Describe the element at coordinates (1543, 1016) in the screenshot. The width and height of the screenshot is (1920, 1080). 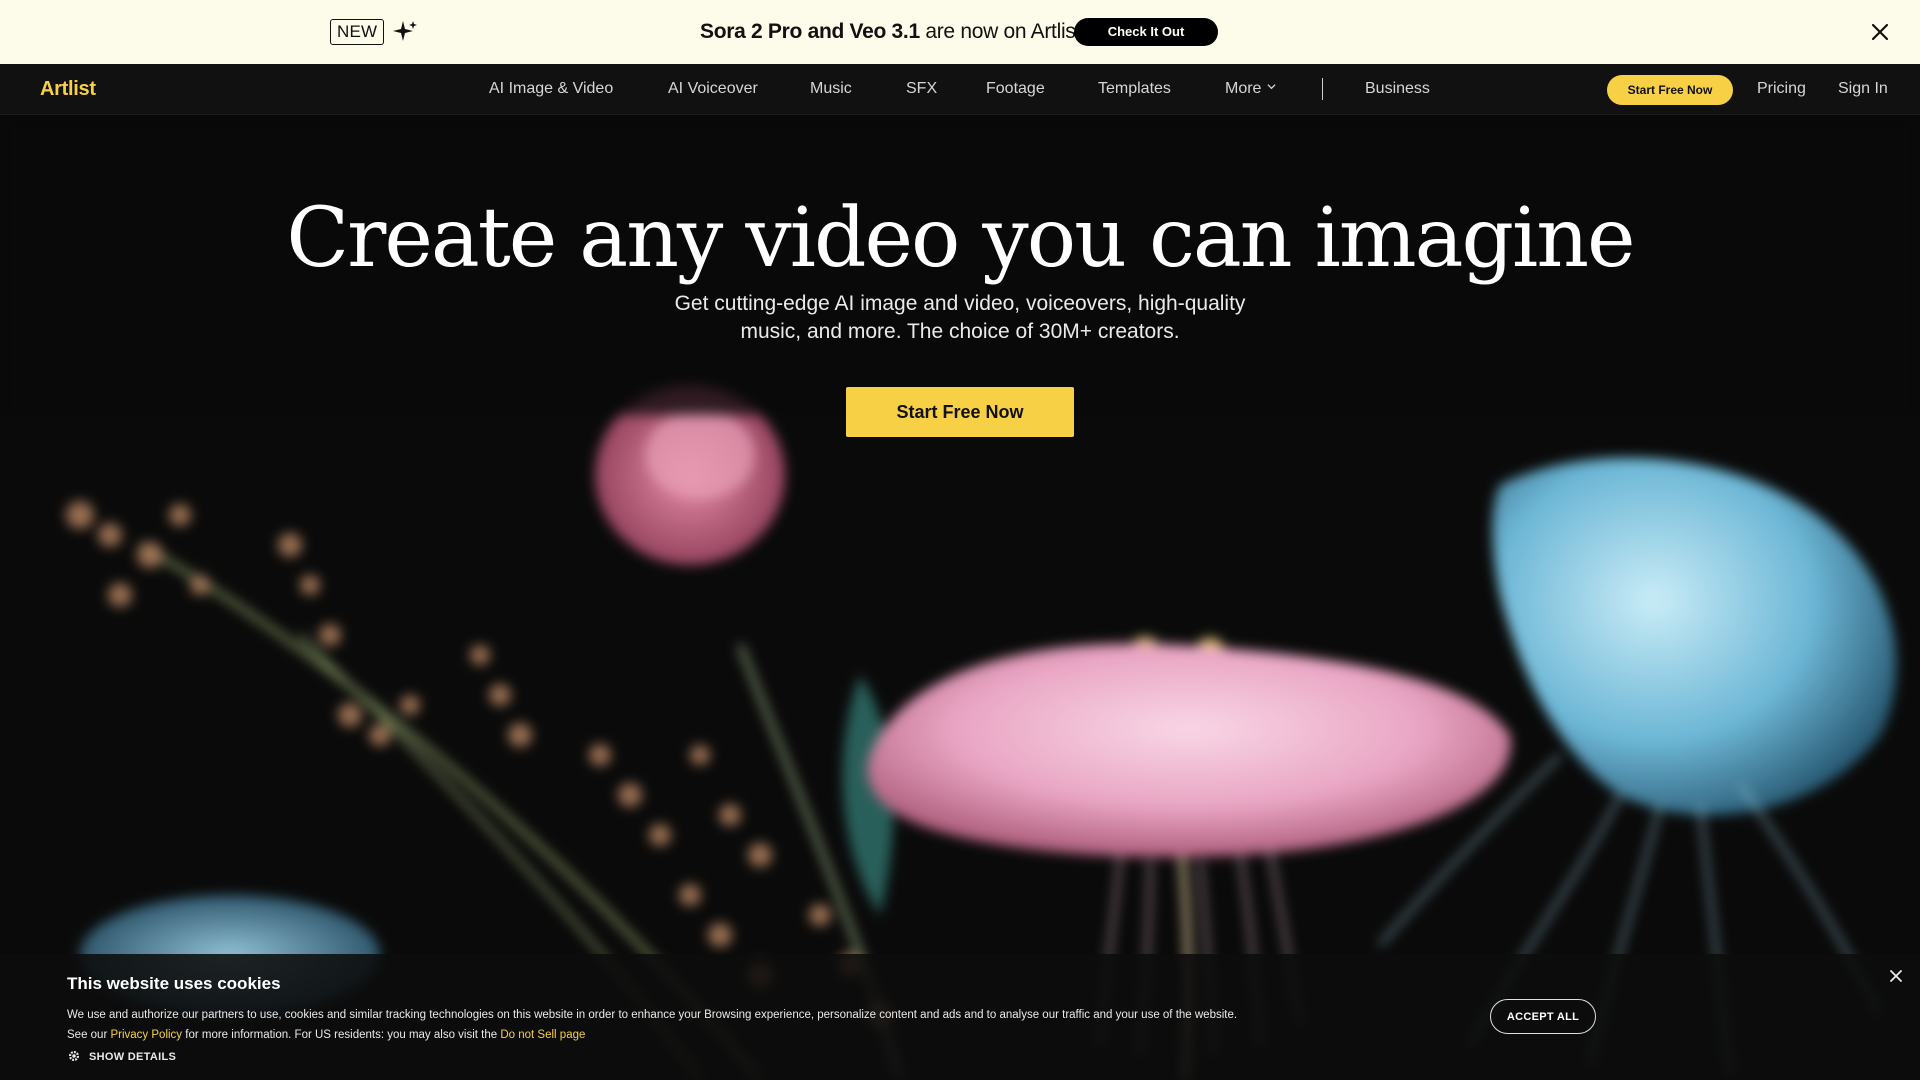
I see `accept-all-button: ACCEPT ALL` at that location.